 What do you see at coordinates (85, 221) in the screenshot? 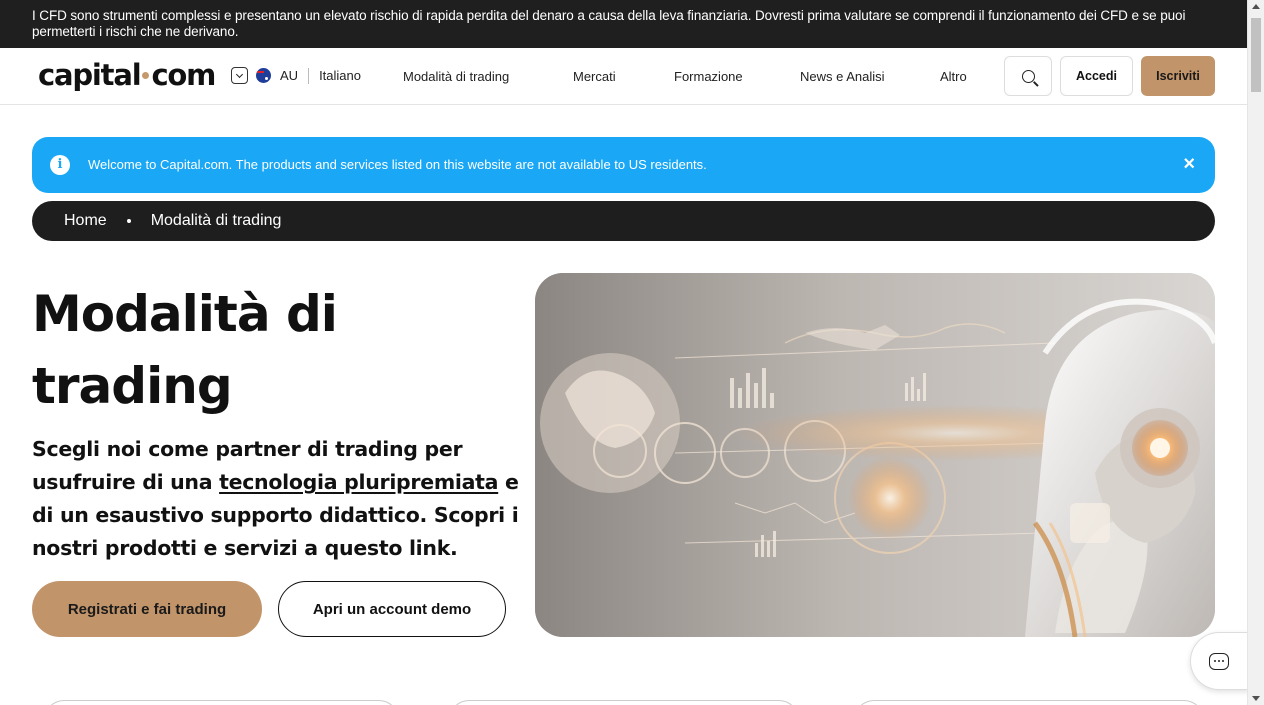
I see `breadcrumb-home: Home` at bounding box center [85, 221].